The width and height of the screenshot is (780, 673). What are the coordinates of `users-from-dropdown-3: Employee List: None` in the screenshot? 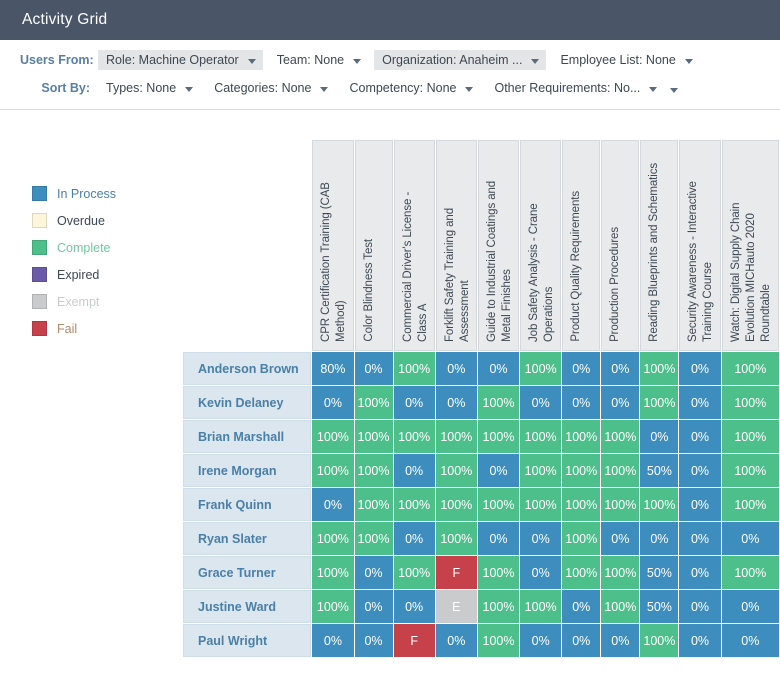 It's located at (625, 60).